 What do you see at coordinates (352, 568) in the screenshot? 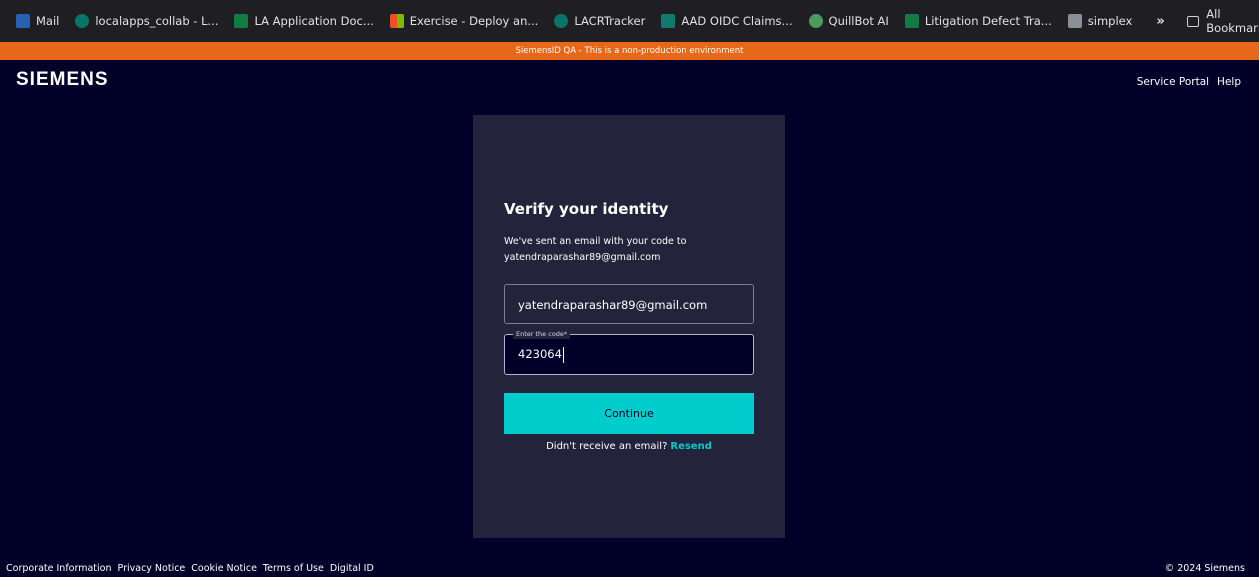
I see `footer-link-digital-id: Digital ID` at bounding box center [352, 568].